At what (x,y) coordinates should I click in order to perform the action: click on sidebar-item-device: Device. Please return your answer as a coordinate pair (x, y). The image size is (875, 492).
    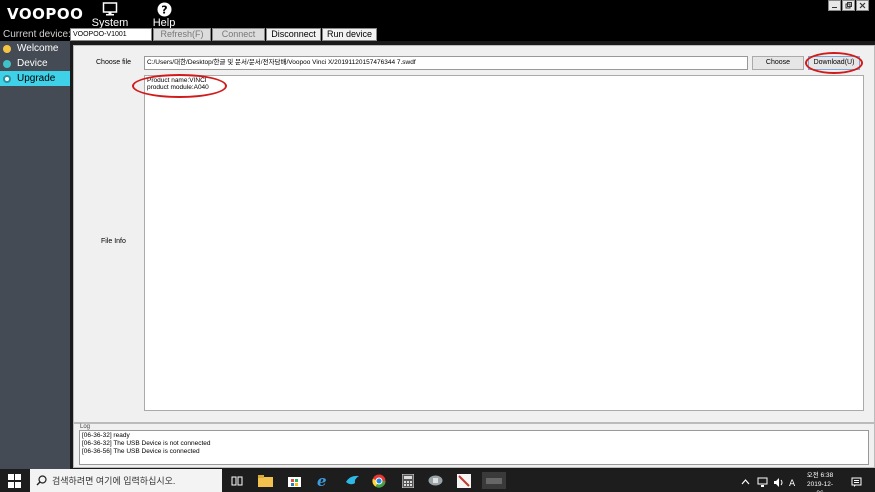
    Looking at the image, I should click on (35, 63).